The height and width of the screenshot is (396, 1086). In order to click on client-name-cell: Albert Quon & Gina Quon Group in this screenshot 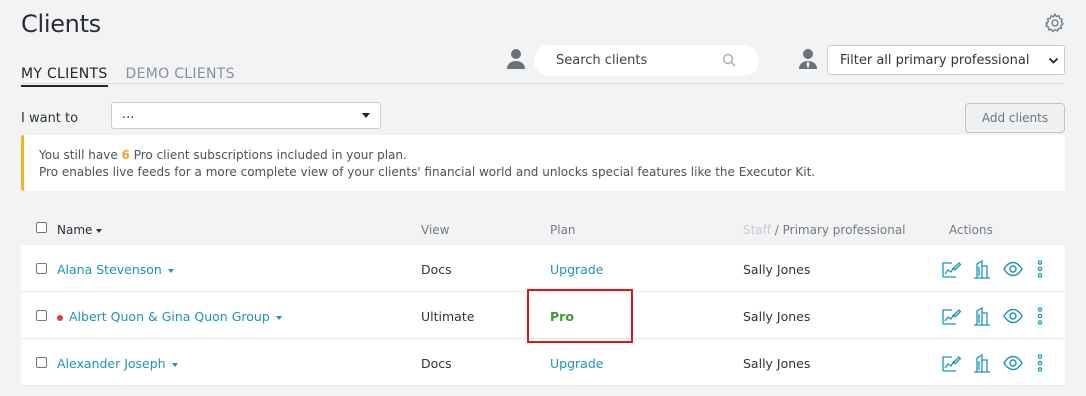, I will do `click(169, 316)`.